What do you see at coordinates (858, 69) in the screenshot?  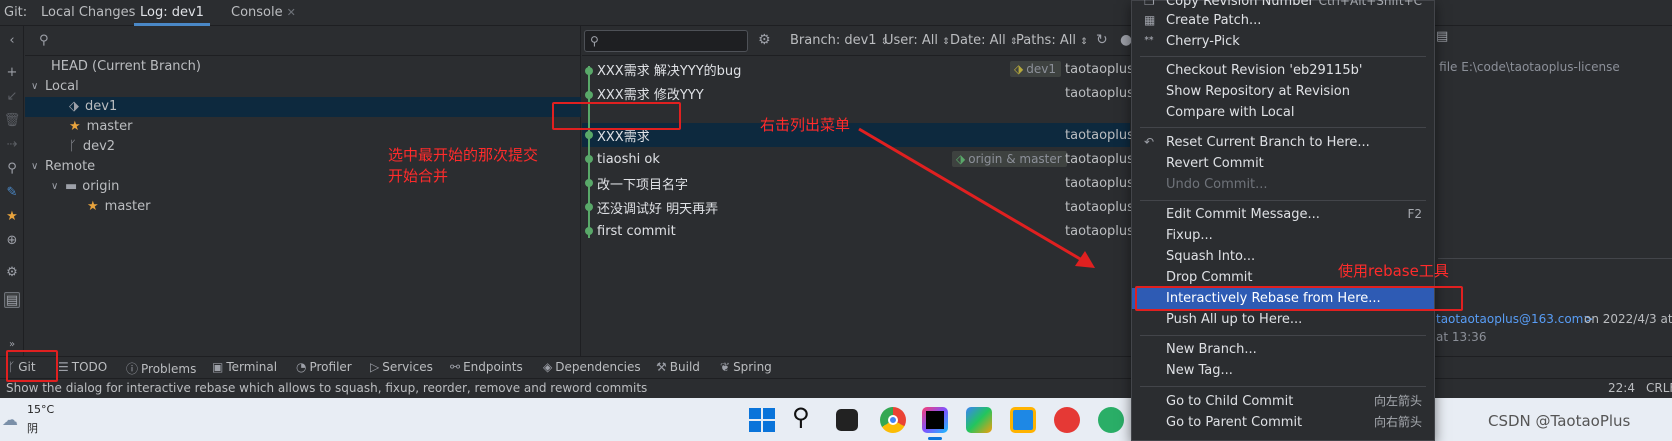 I see `commit-row: XXX需求 解决YYY的bug ⬗ dev1 taotaoplus` at bounding box center [858, 69].